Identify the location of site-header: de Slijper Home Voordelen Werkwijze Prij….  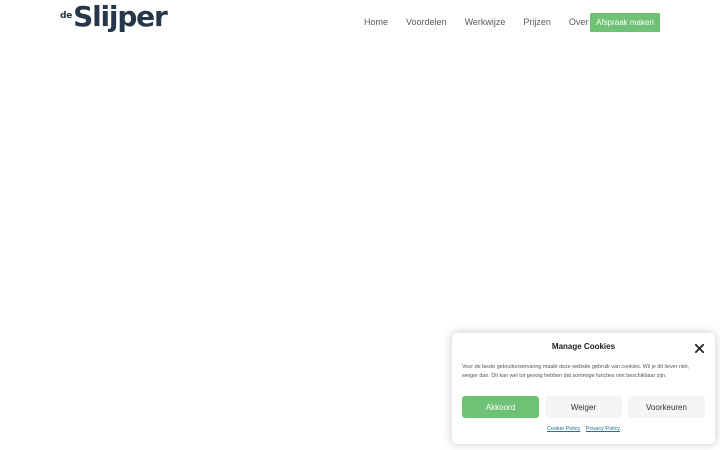
(360, 23).